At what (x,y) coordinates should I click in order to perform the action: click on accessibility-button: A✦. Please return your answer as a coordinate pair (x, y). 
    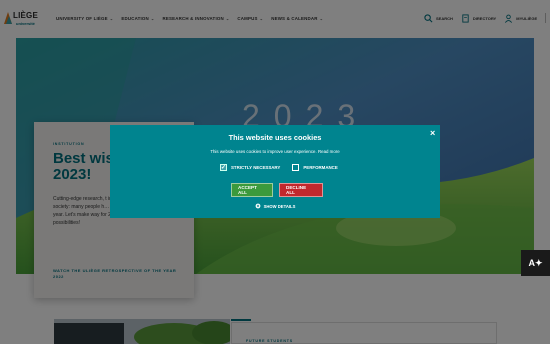
    Looking at the image, I should click on (535, 263).